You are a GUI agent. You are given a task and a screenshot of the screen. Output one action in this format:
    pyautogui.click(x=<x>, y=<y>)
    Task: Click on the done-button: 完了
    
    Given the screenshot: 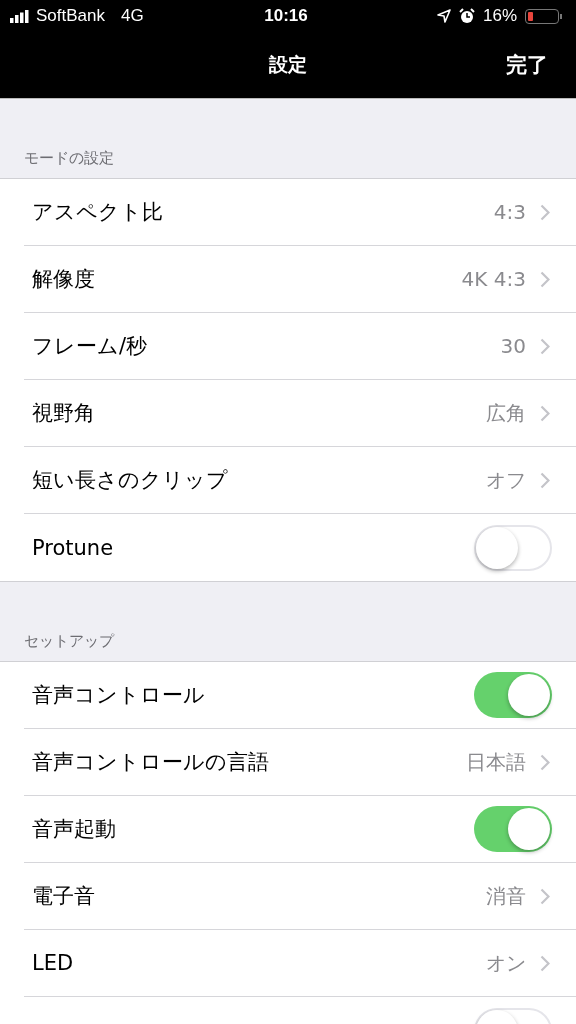 What is the action you would take?
    pyautogui.click(x=527, y=65)
    